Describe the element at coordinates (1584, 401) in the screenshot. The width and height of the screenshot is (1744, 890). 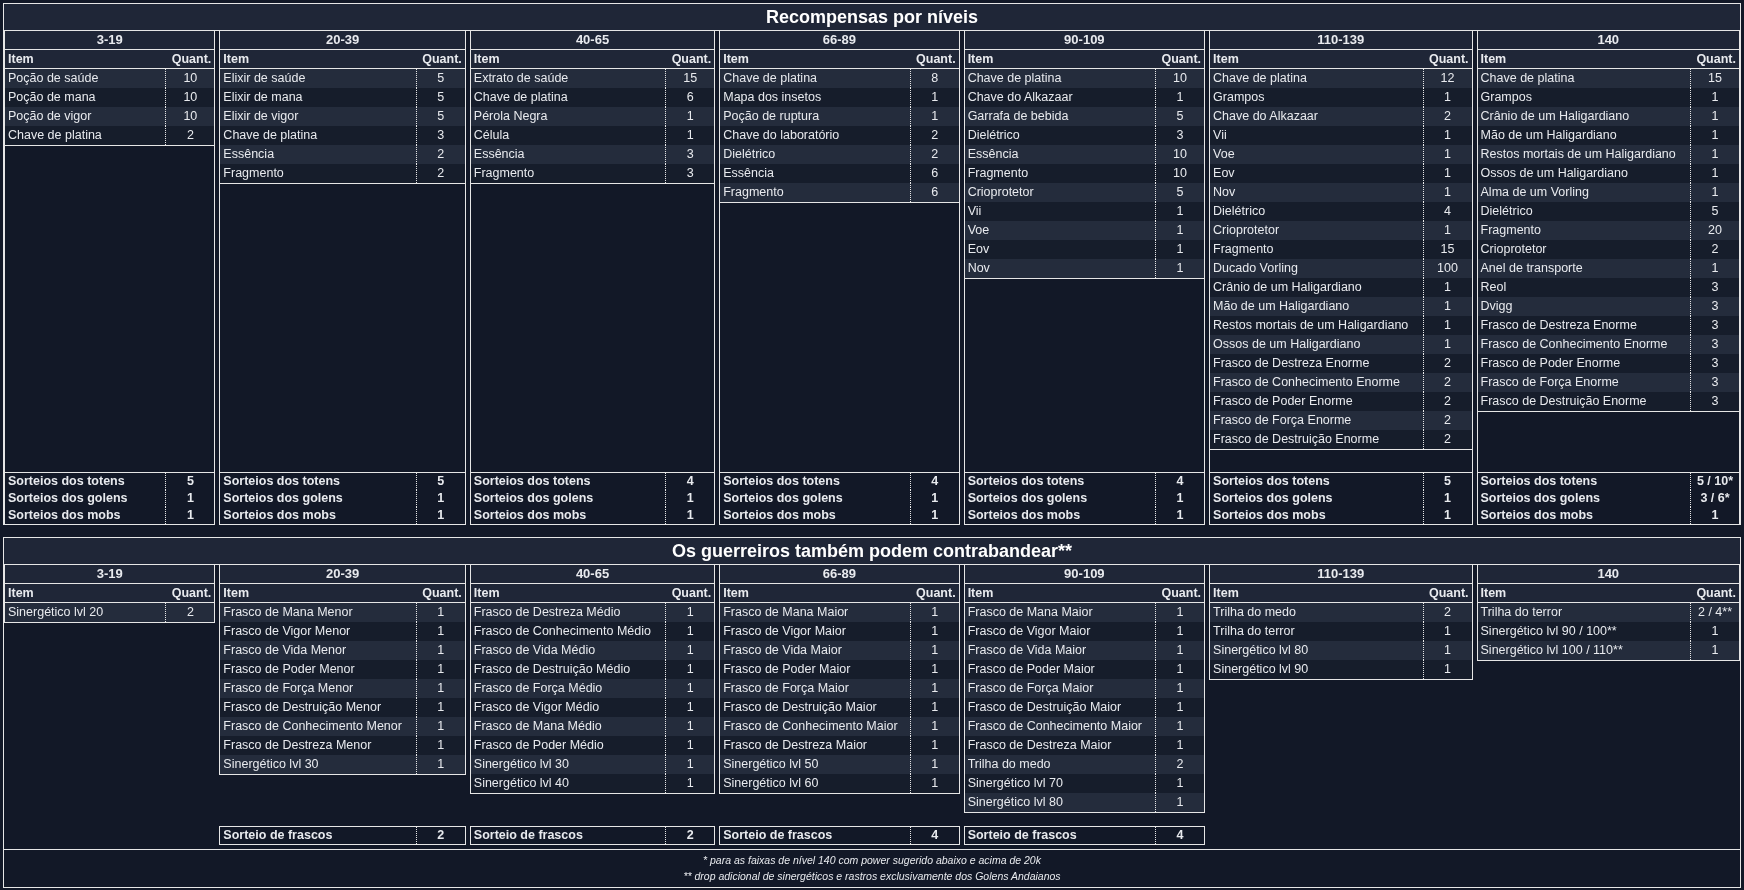
I see `item-cell: Frasco de Destruição Enorme` at that location.